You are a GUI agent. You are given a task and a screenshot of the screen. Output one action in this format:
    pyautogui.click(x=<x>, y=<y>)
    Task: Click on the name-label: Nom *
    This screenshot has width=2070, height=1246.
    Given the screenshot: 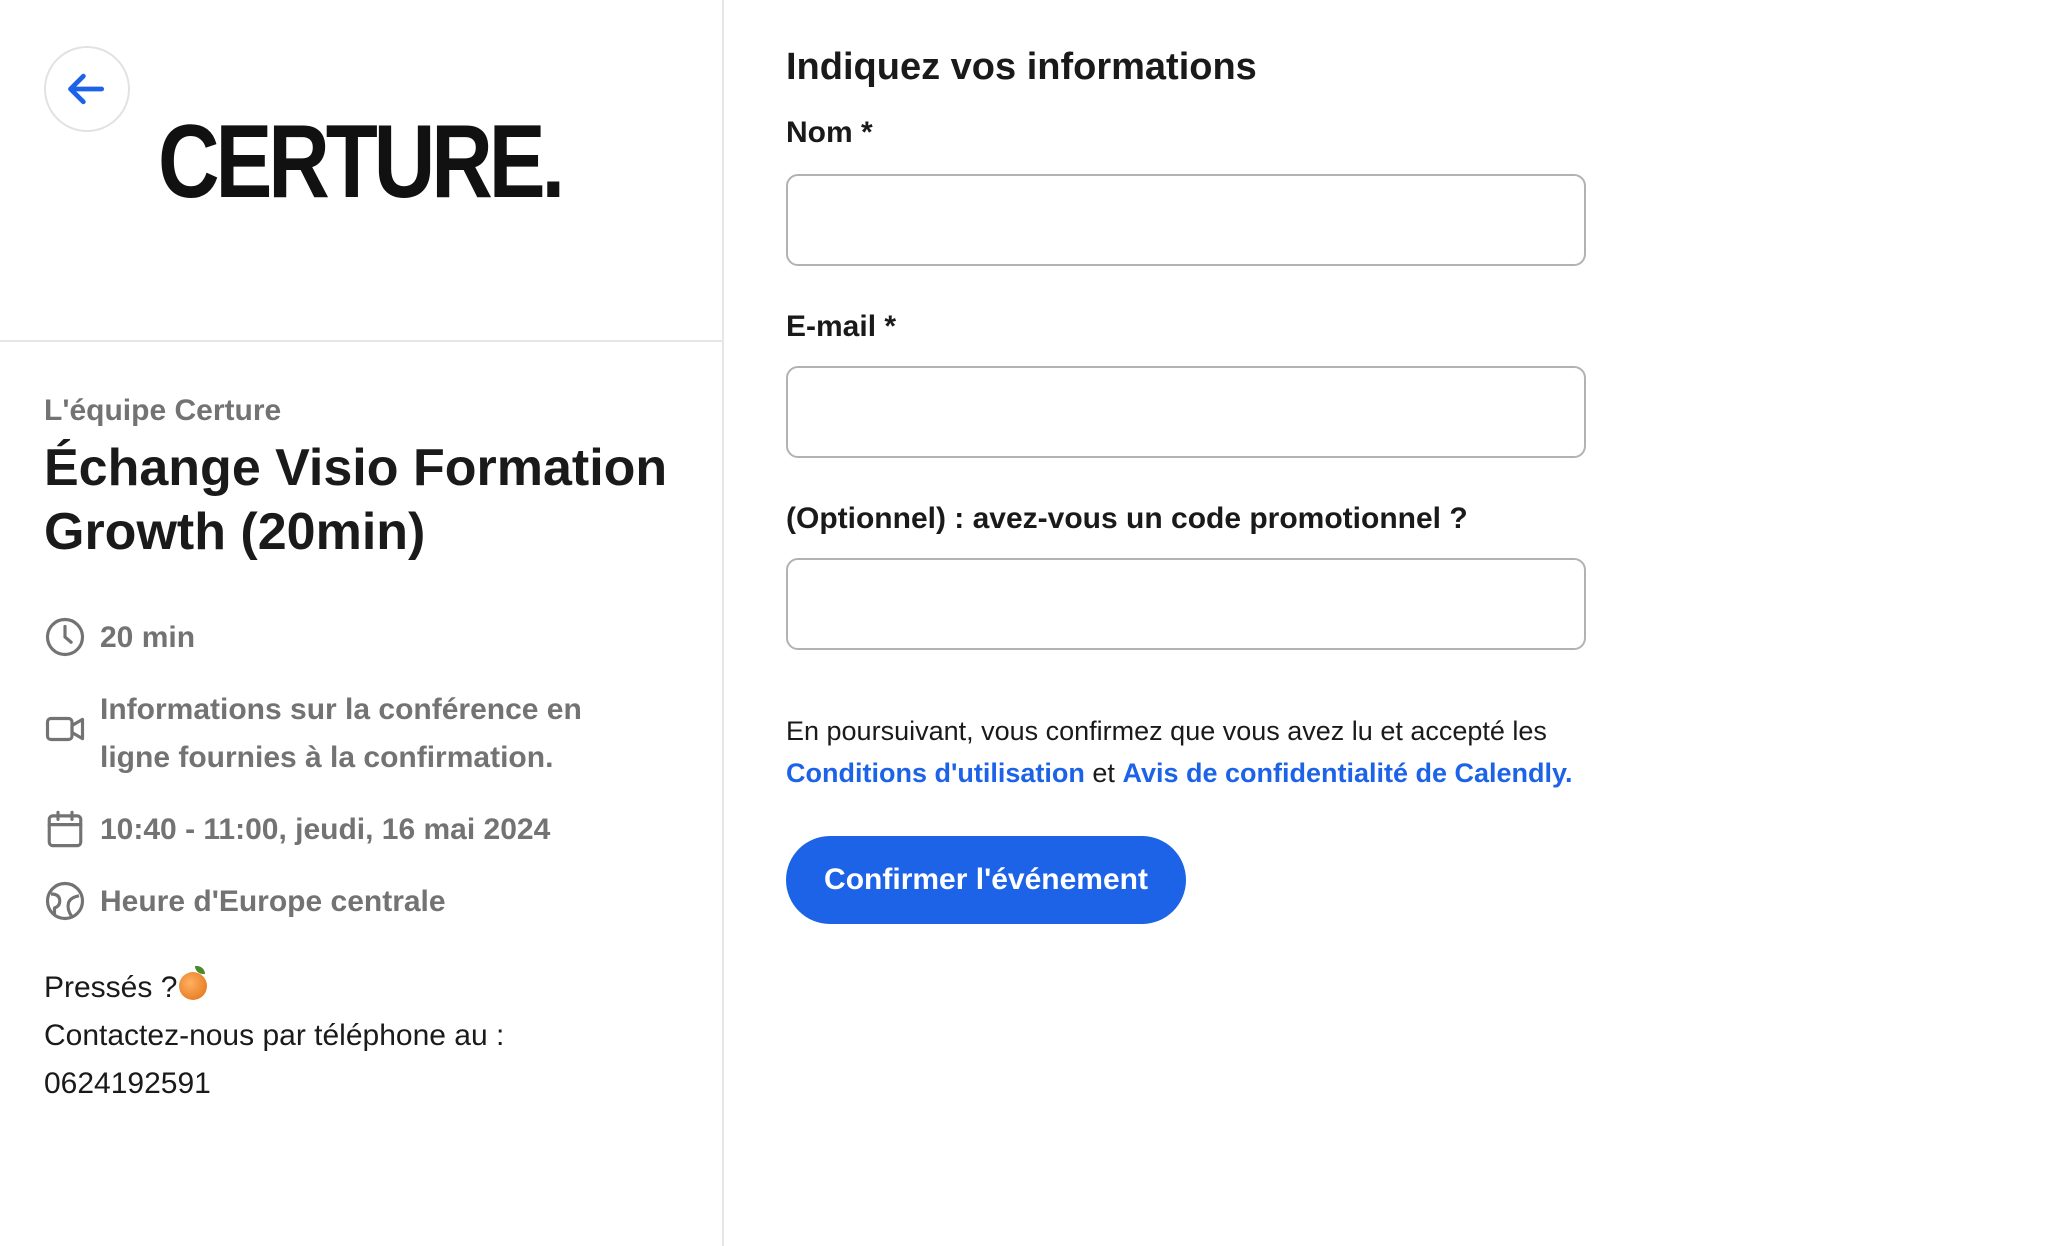 What is the action you would take?
    pyautogui.click(x=829, y=132)
    